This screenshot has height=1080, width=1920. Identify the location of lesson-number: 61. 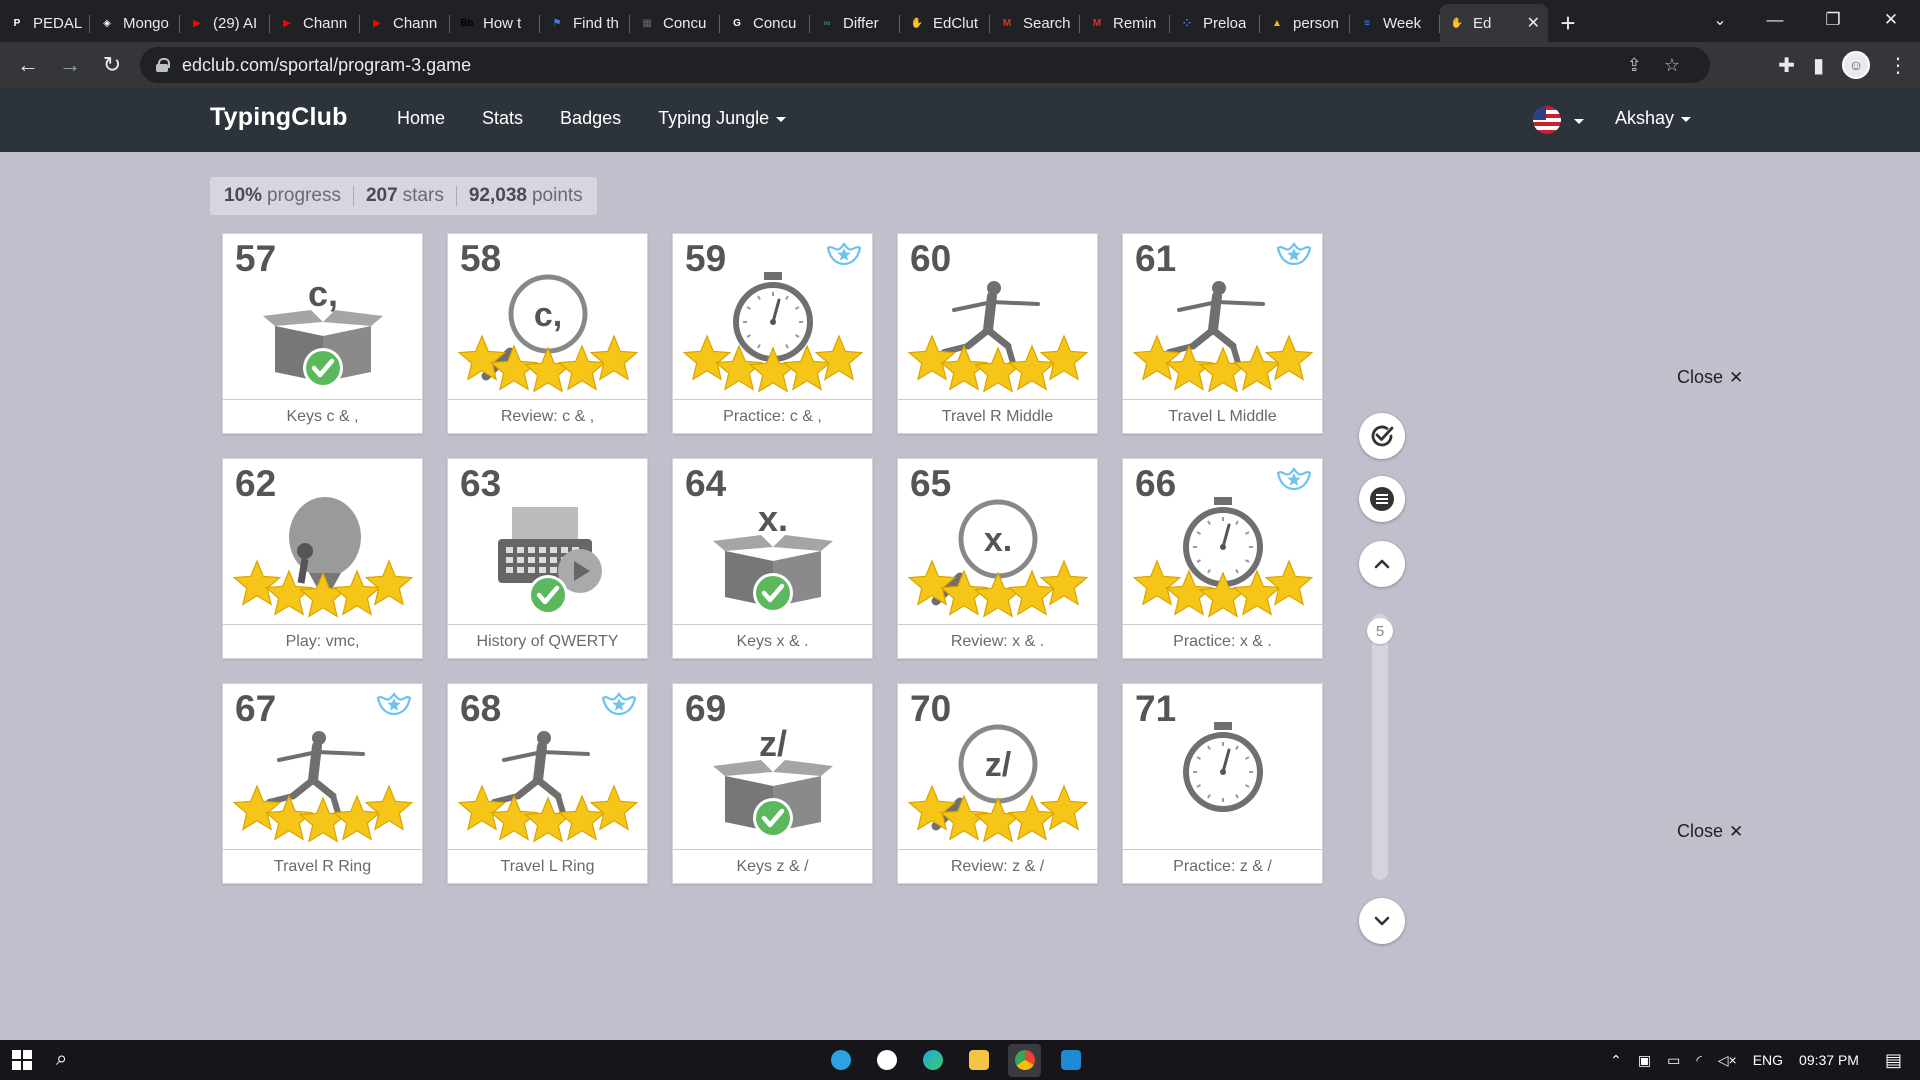
(1156, 258).